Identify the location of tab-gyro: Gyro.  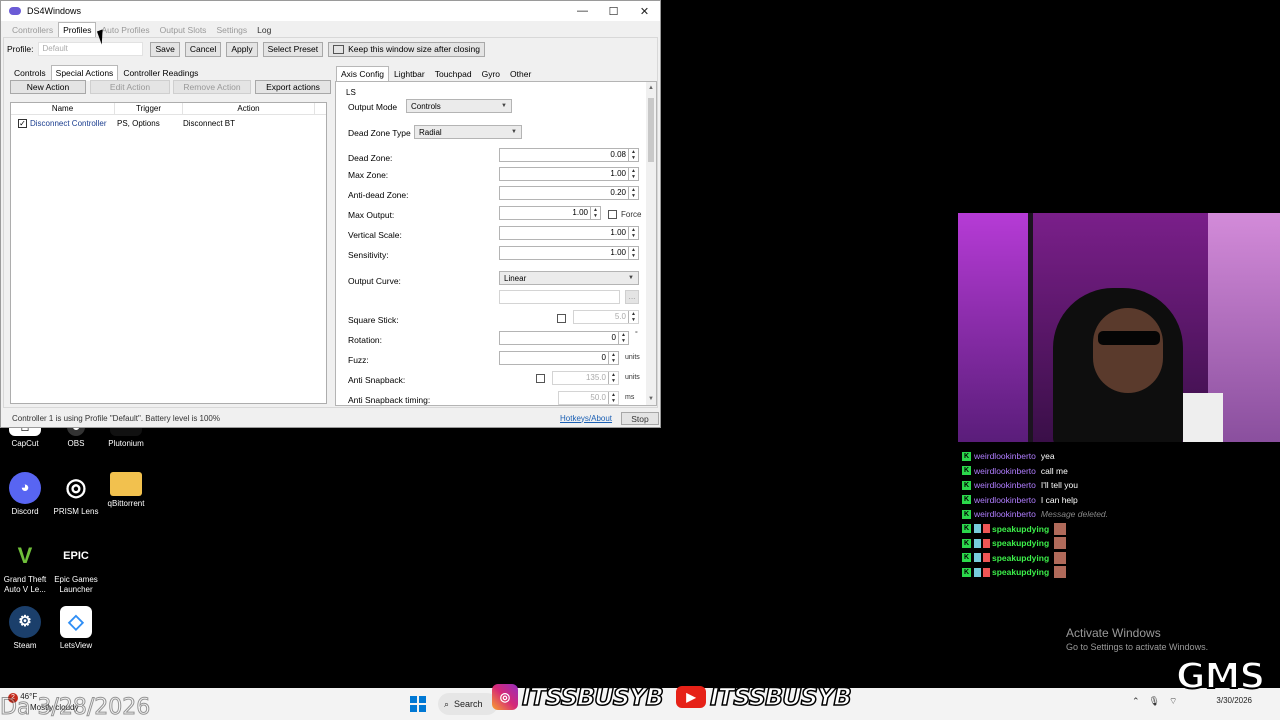
(491, 74).